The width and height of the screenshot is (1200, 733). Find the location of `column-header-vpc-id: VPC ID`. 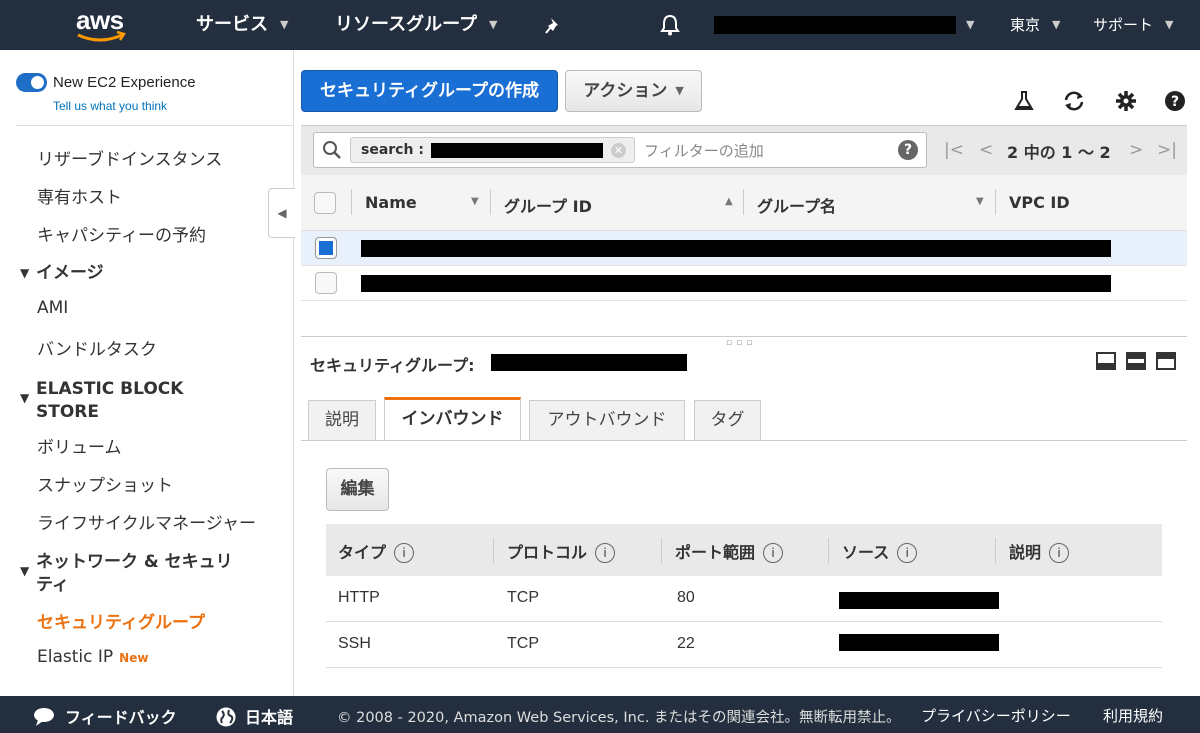

column-header-vpc-id: VPC ID is located at coordinates (1039, 202).